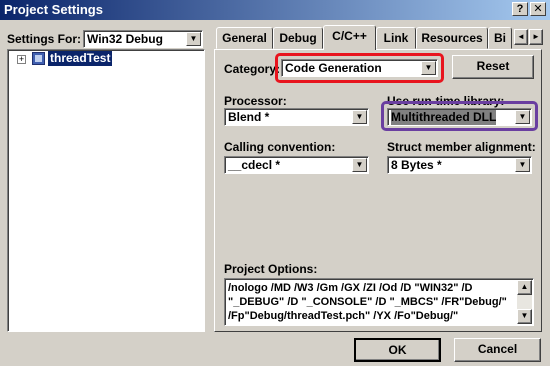  I want to click on reset-button: Reset, so click(493, 67).